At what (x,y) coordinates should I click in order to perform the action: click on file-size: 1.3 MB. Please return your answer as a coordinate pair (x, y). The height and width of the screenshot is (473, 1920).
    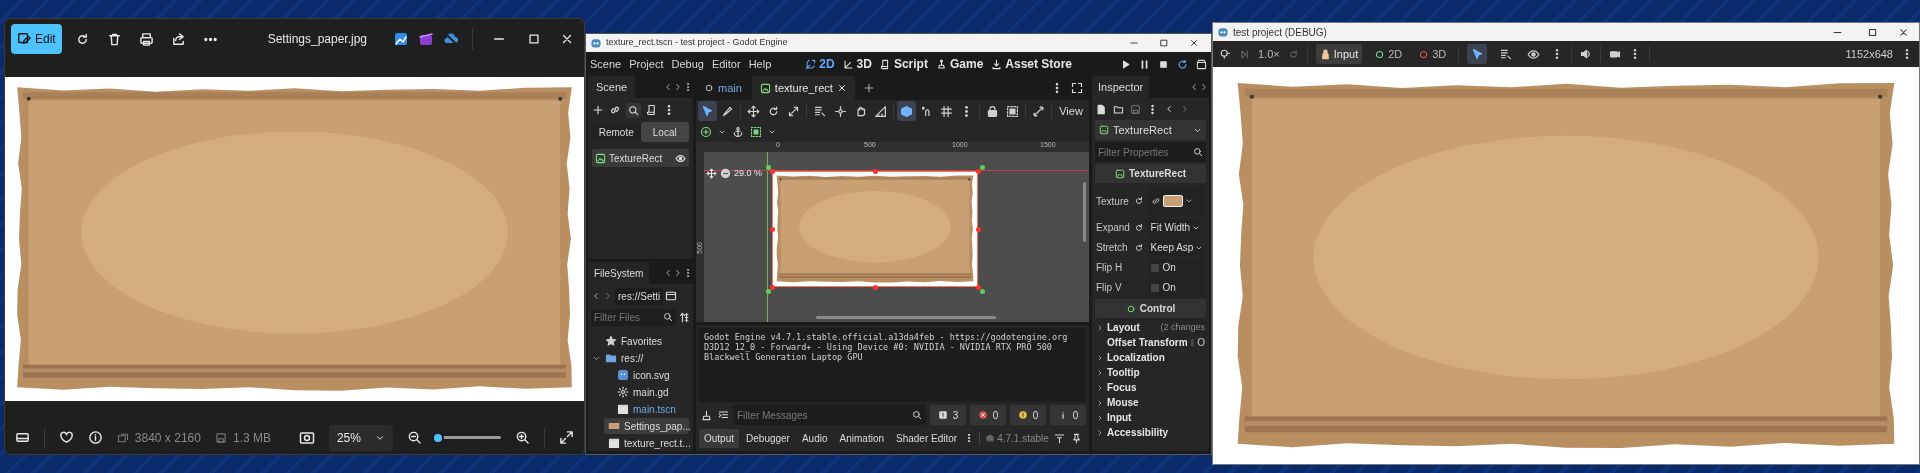
    Looking at the image, I should click on (251, 438).